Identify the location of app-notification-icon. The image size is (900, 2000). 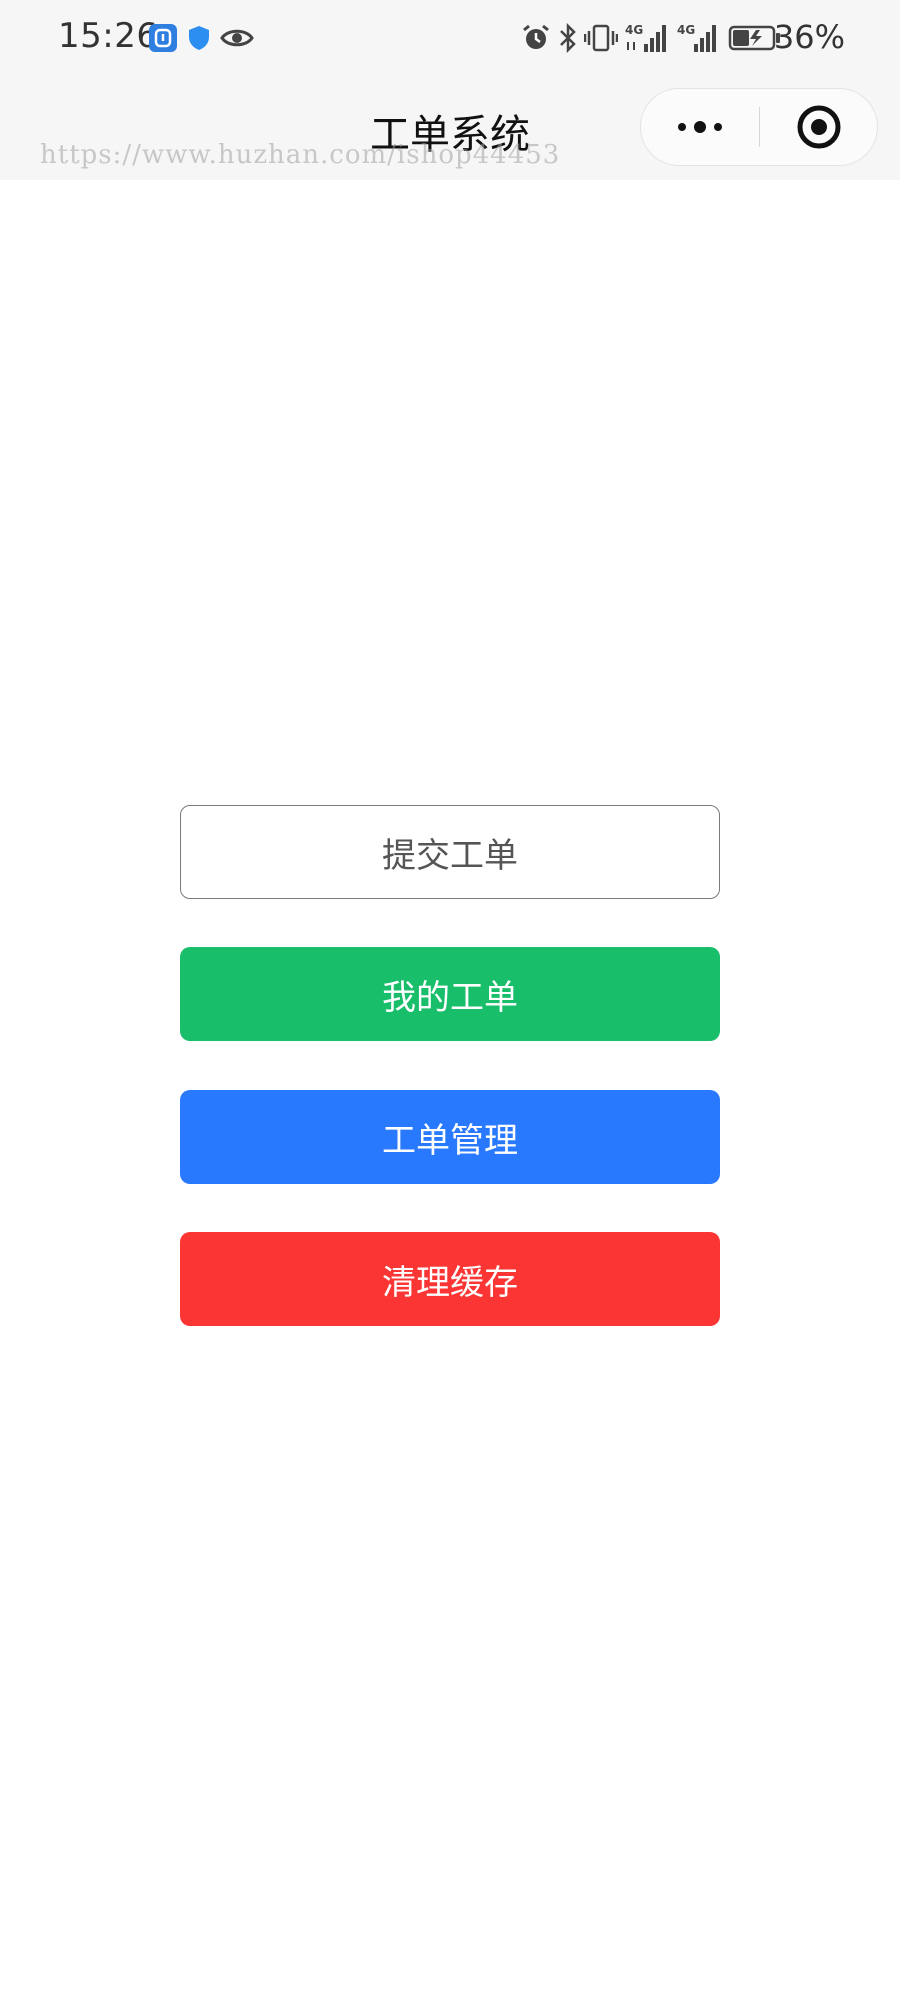
(163, 38).